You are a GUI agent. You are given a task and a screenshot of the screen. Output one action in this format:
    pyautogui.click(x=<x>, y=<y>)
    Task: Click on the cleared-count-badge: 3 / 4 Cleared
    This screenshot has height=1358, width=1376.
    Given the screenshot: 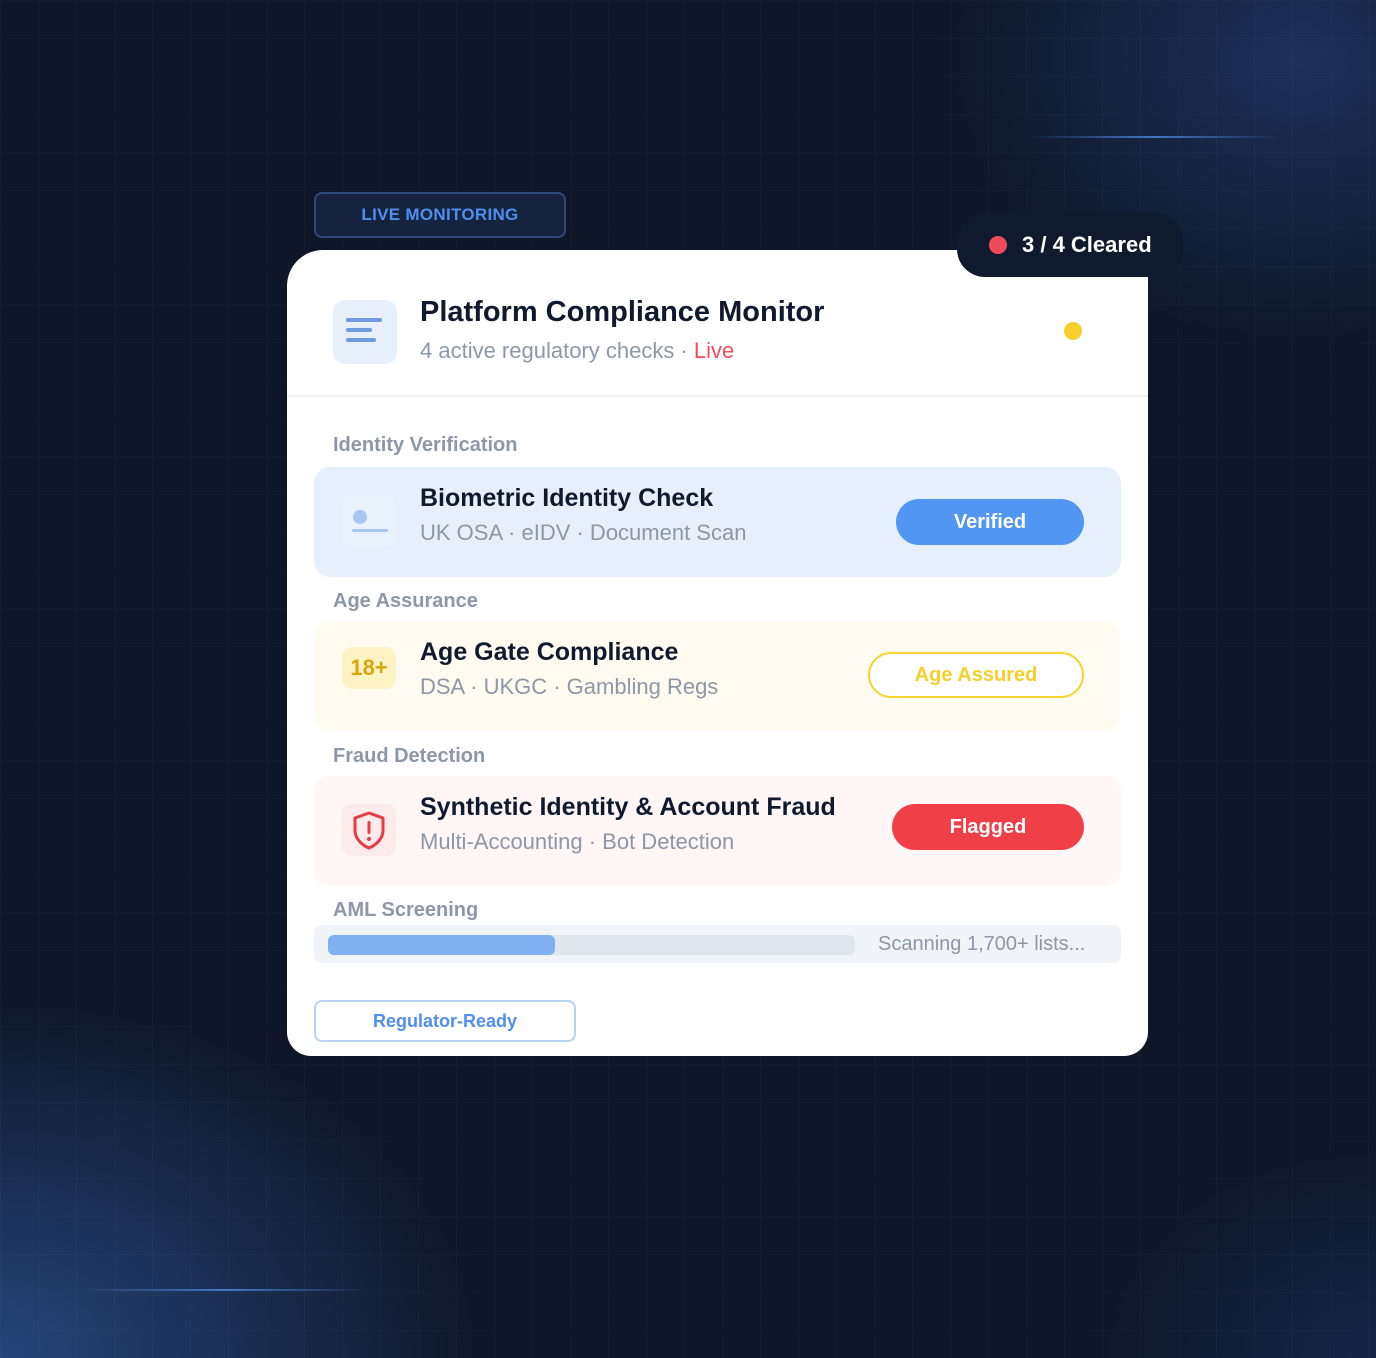 What is the action you would take?
    pyautogui.click(x=1070, y=245)
    